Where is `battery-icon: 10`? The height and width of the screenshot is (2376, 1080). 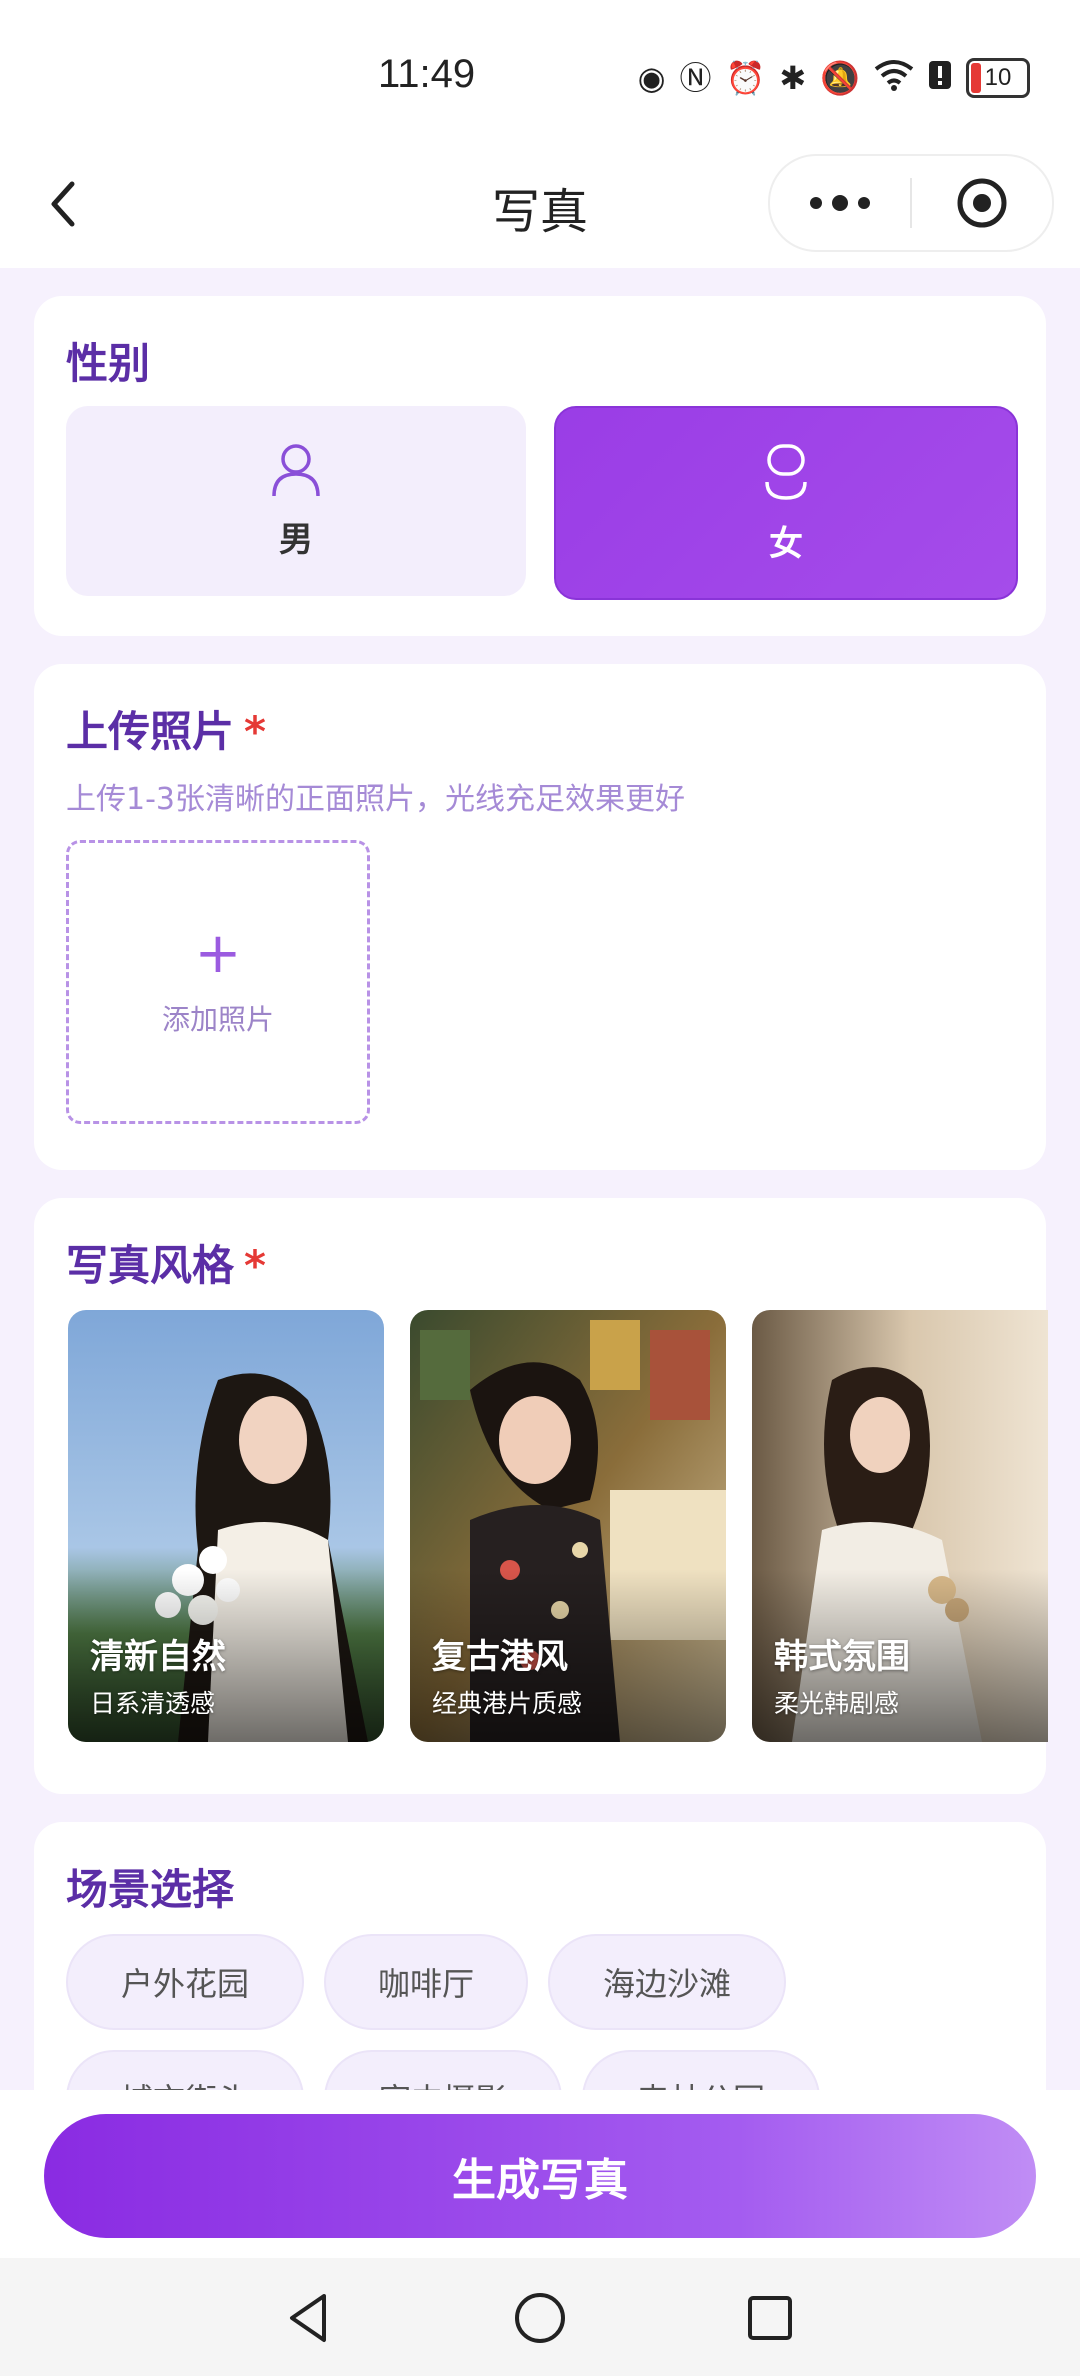
battery-icon: 10 is located at coordinates (998, 78).